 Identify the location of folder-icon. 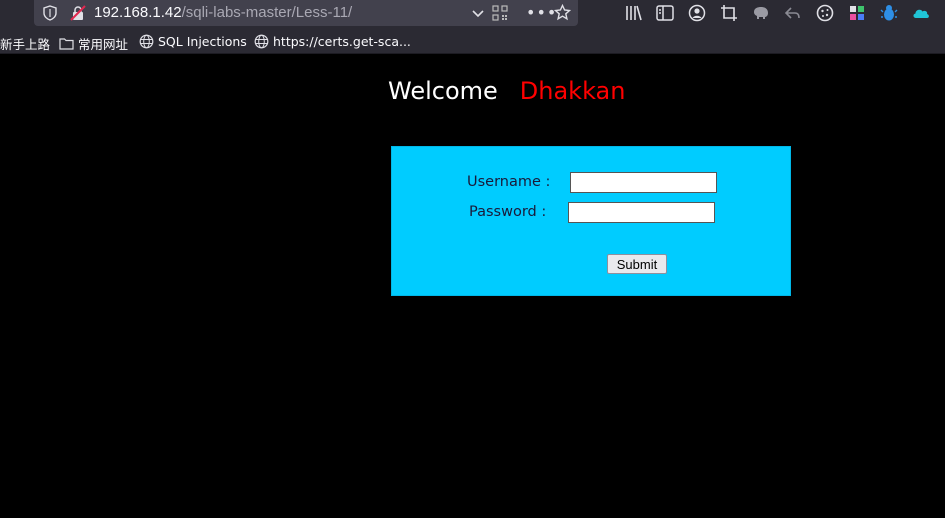
(66, 44).